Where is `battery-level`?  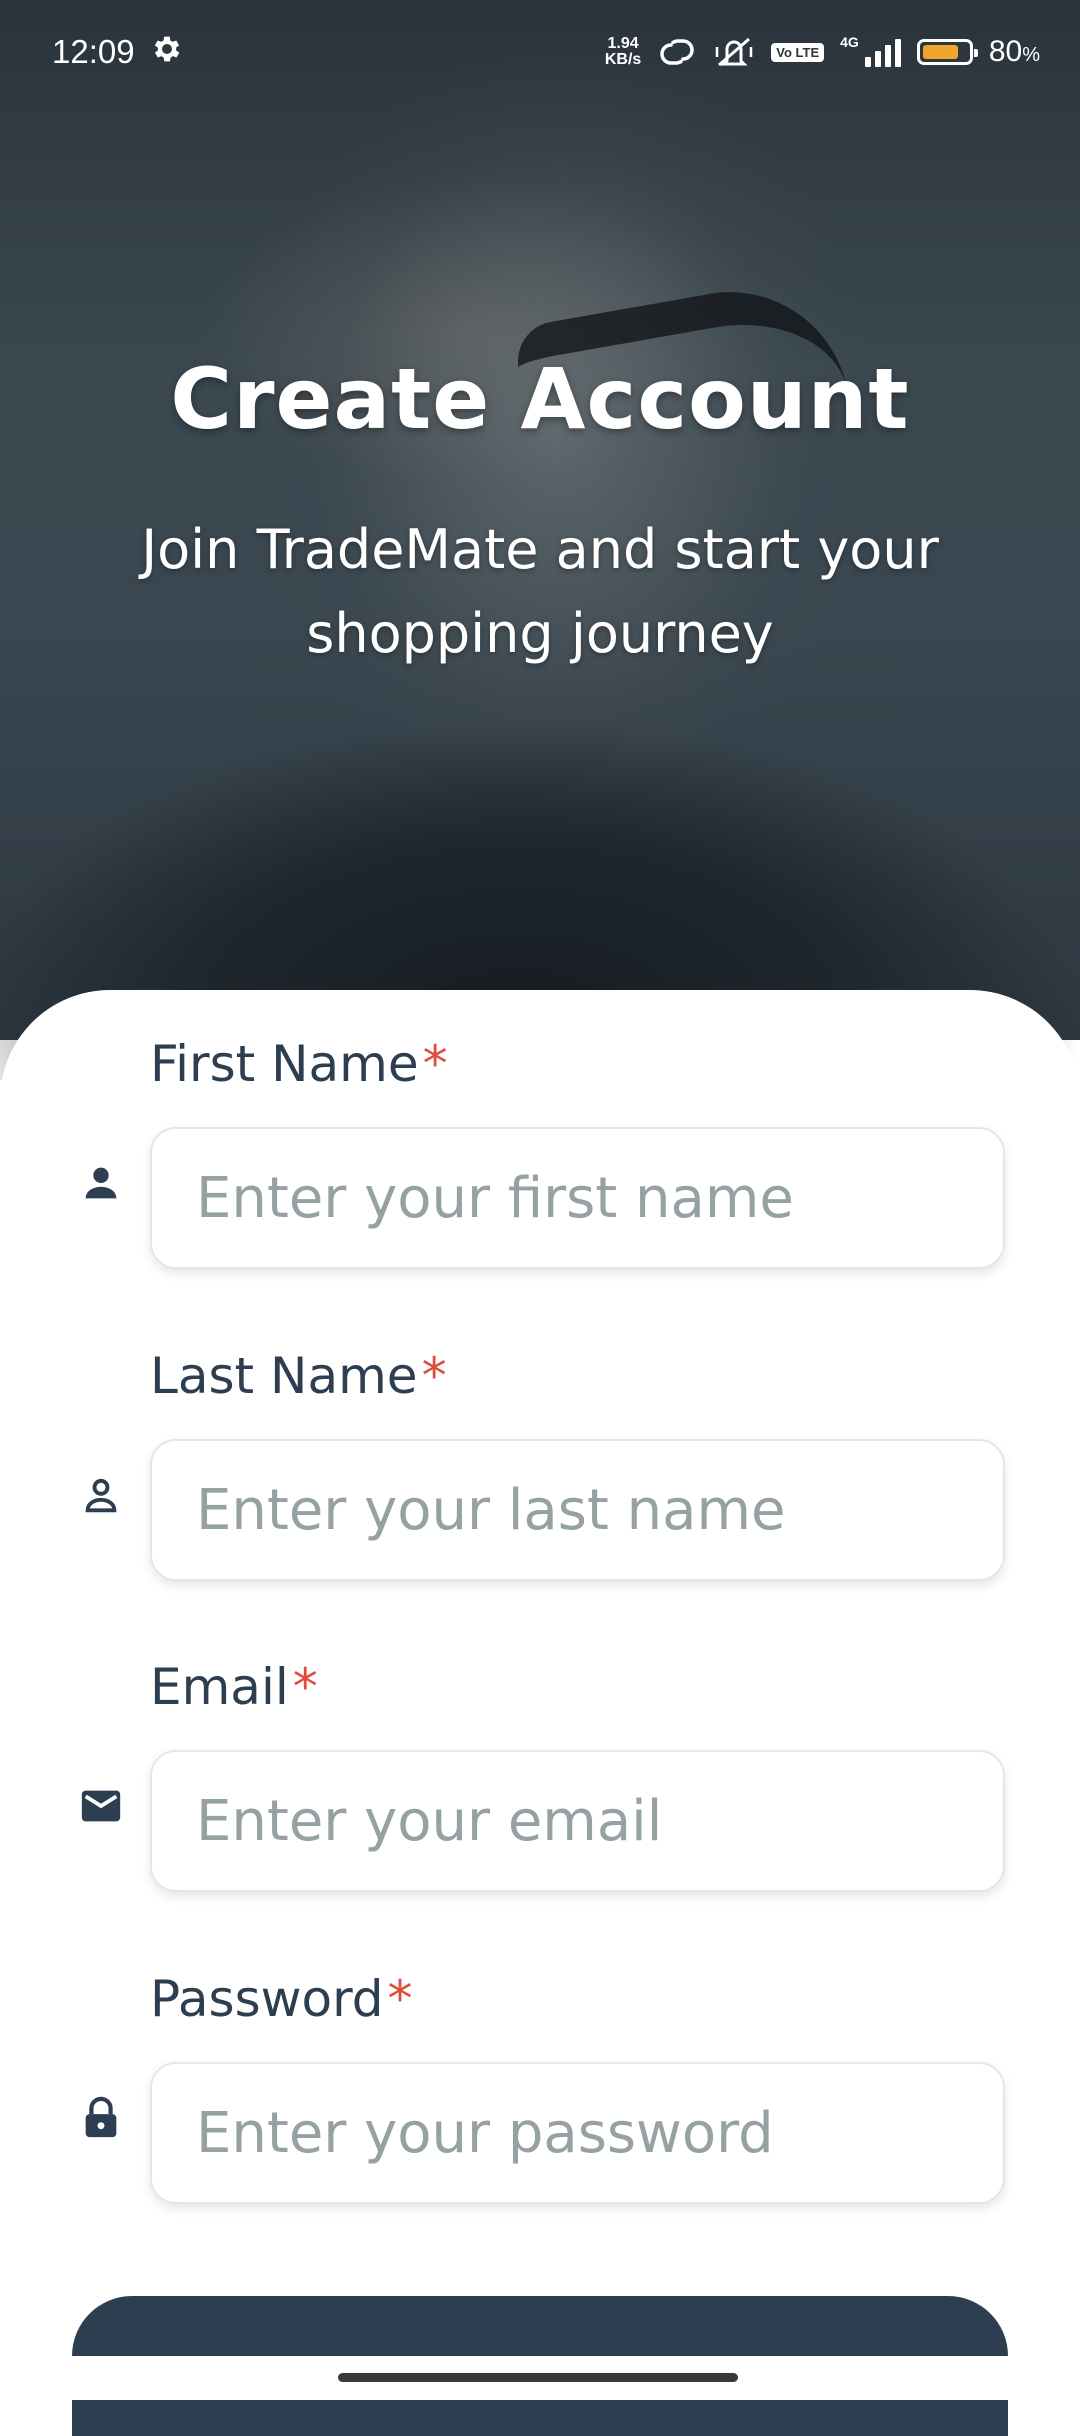 battery-level is located at coordinates (940, 52).